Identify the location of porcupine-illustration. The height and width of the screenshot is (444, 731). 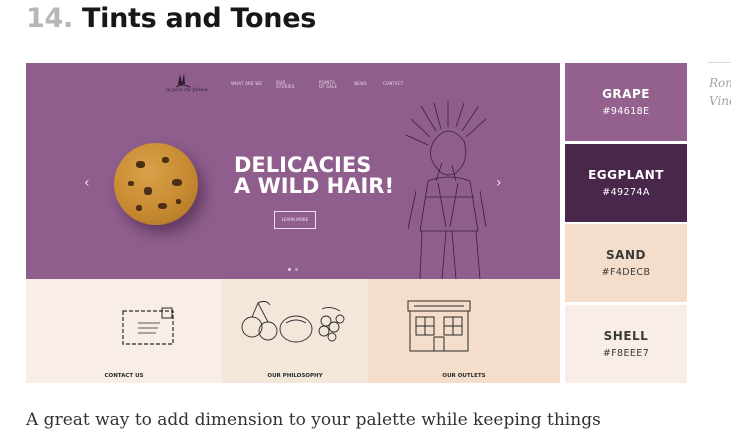
(446, 190).